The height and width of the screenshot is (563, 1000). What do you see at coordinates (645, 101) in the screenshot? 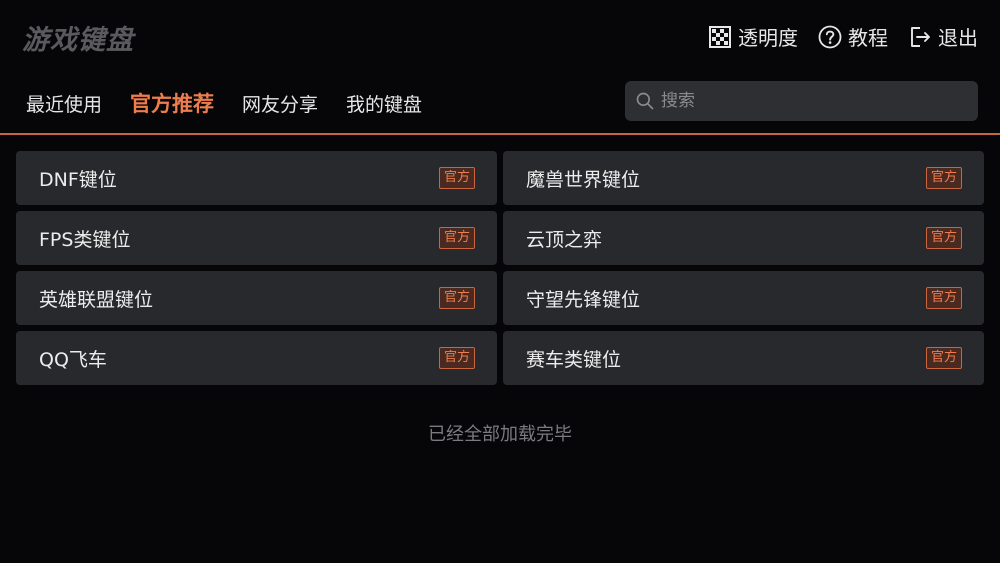
I see `search-icon` at bounding box center [645, 101].